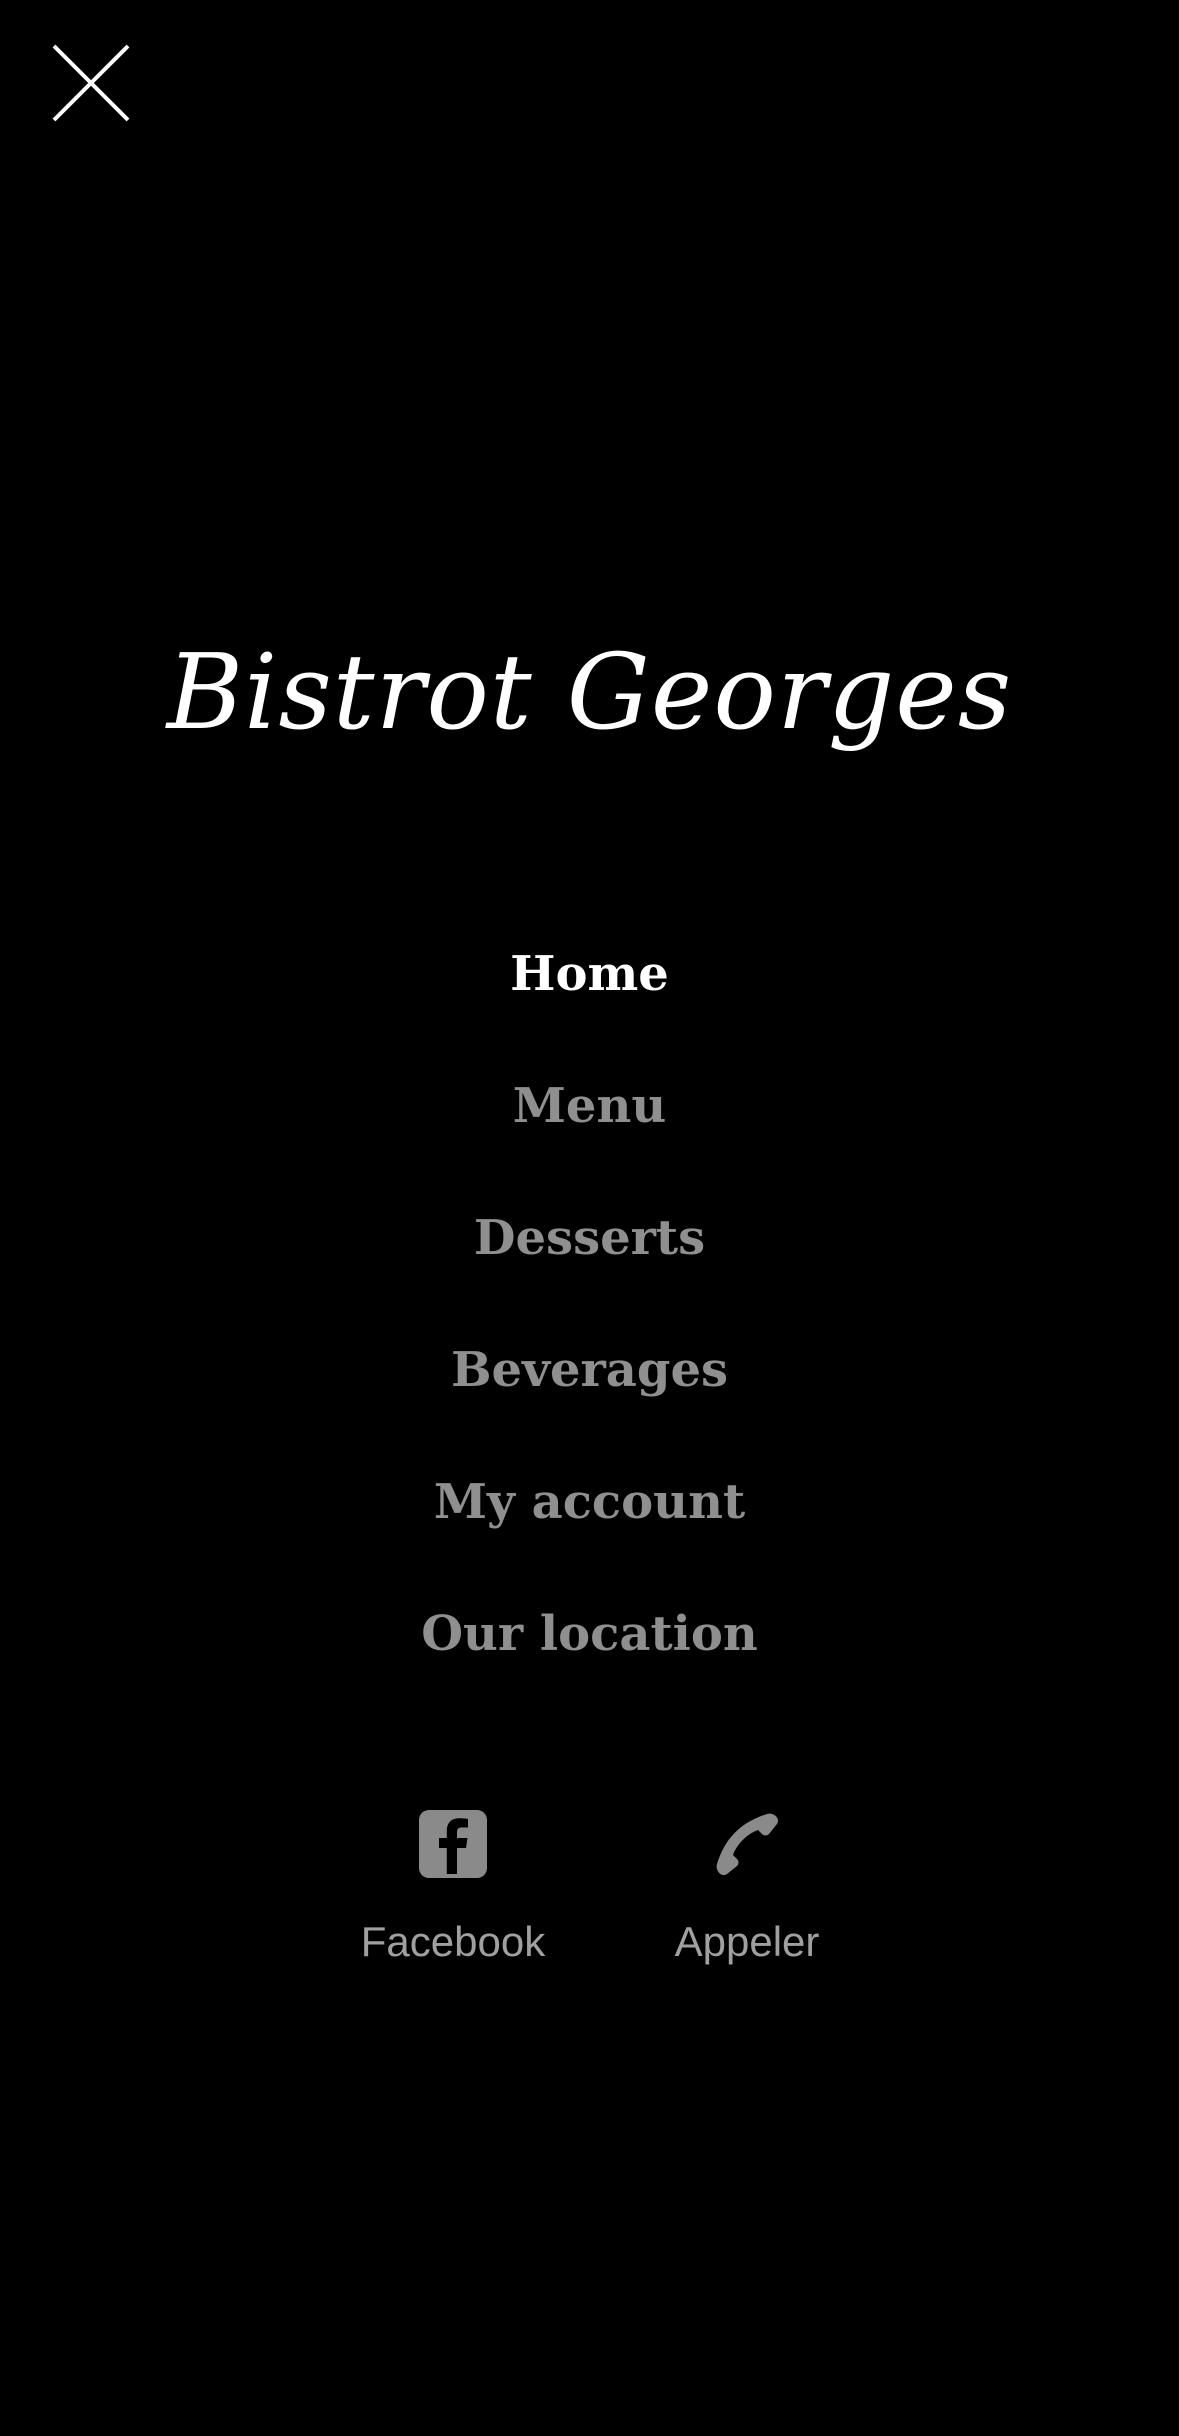 This screenshot has height=2436, width=1179. I want to click on nav-item-menu: Menu, so click(589, 1106).